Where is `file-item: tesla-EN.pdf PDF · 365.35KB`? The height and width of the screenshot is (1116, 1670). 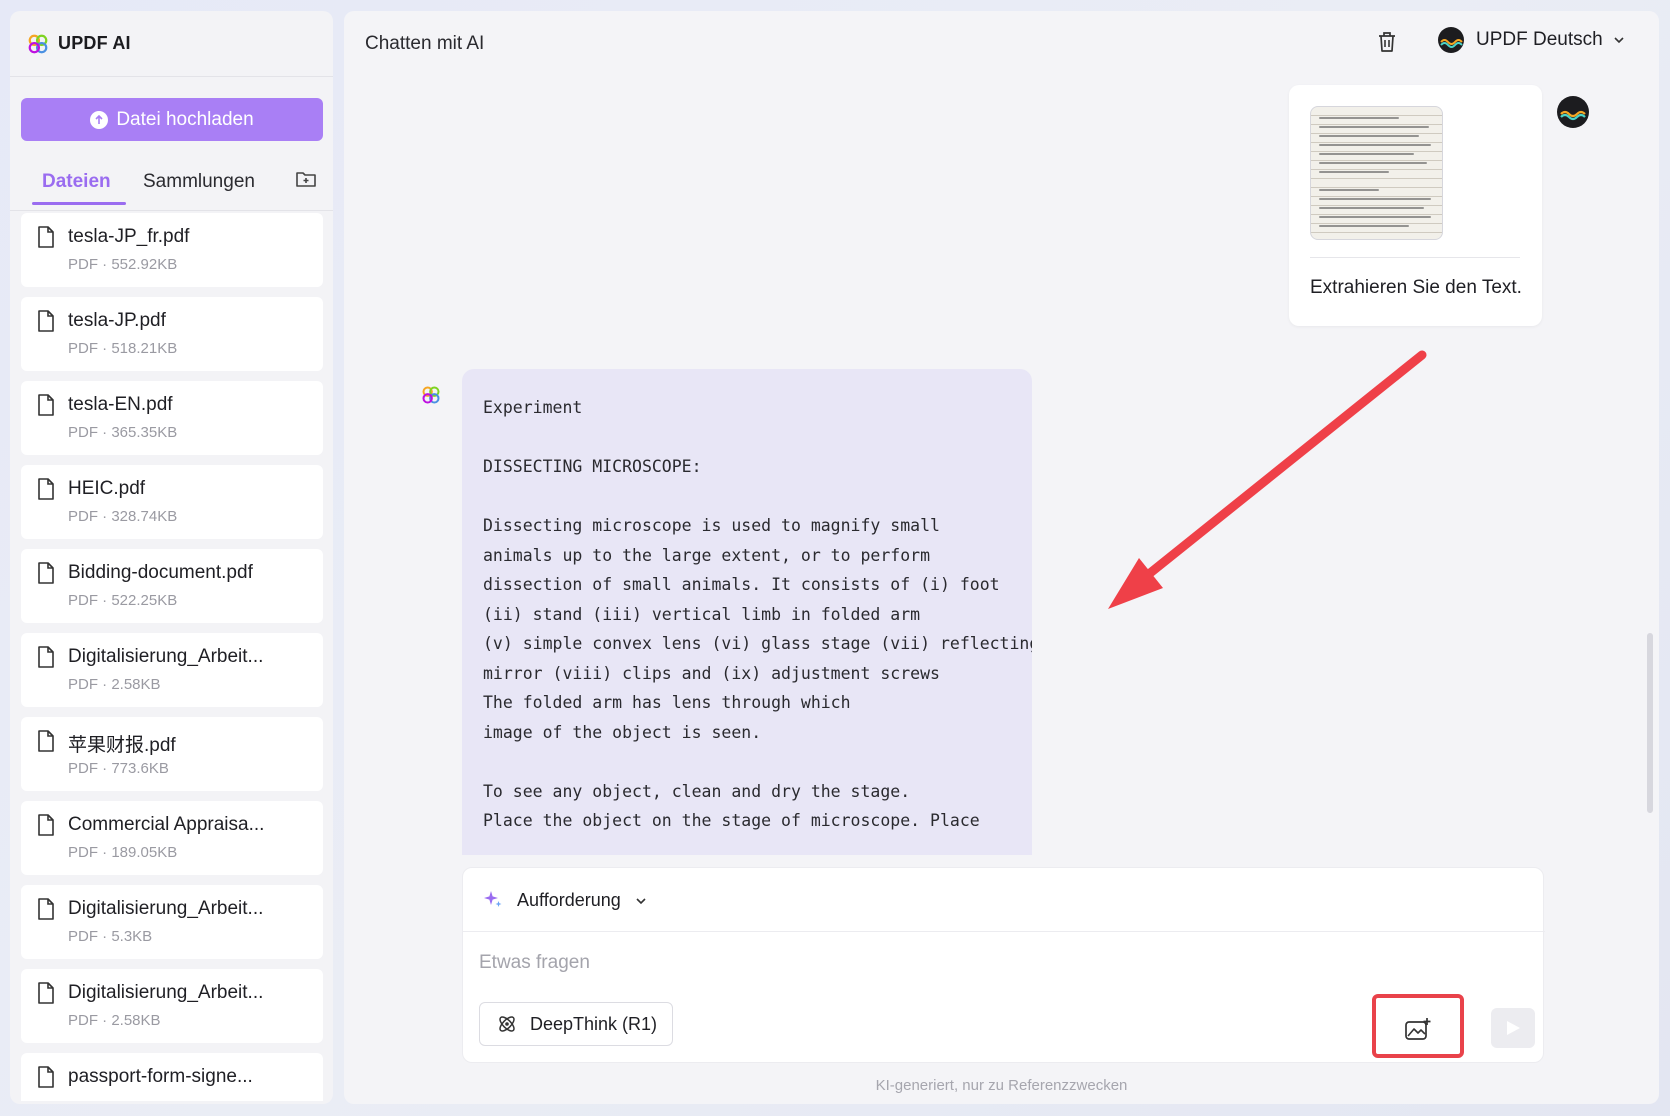
file-item: tesla-EN.pdf PDF · 365.35KB is located at coordinates (172, 418).